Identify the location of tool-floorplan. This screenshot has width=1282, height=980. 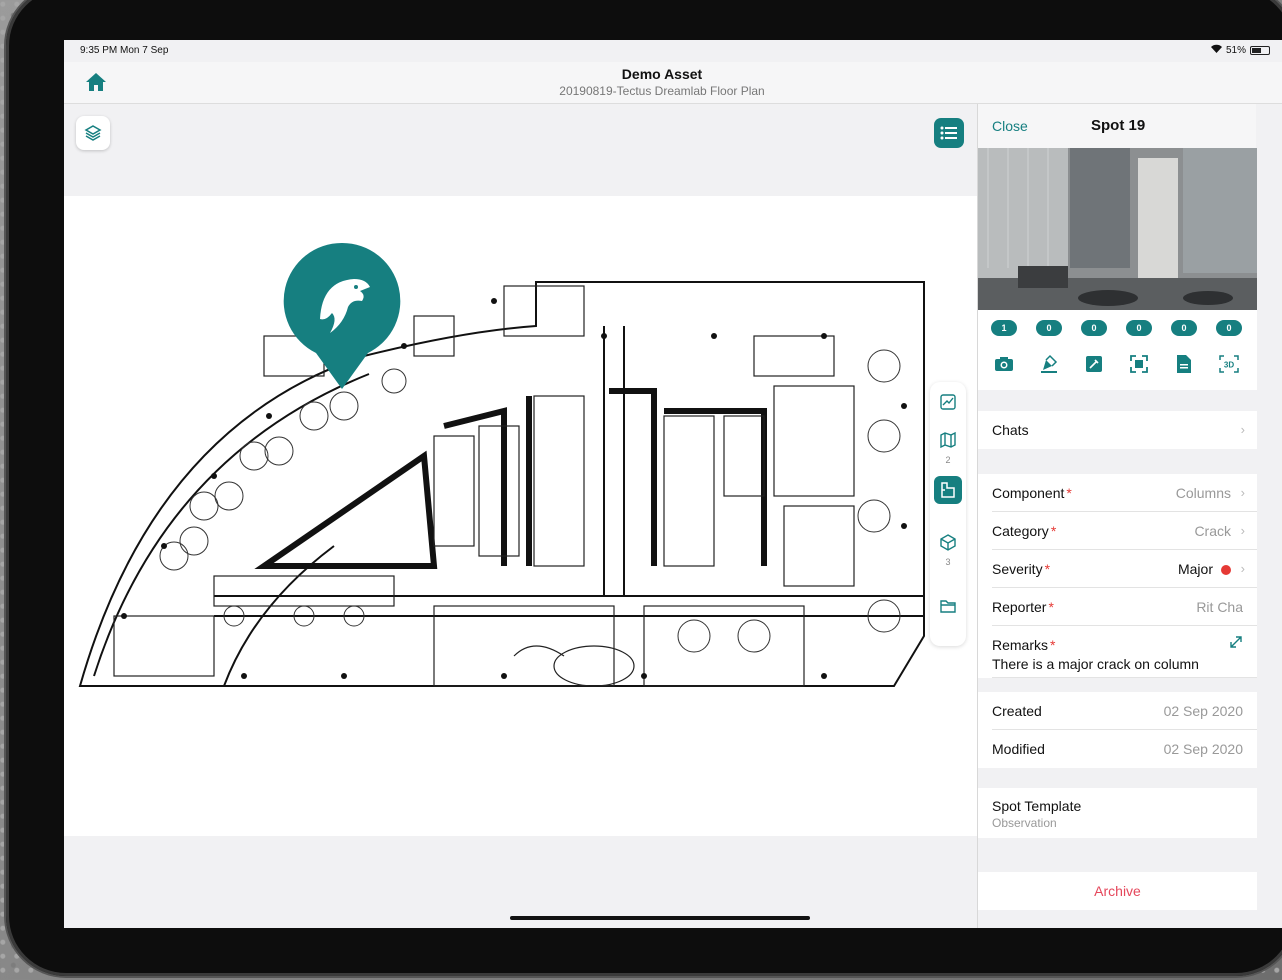
(948, 490).